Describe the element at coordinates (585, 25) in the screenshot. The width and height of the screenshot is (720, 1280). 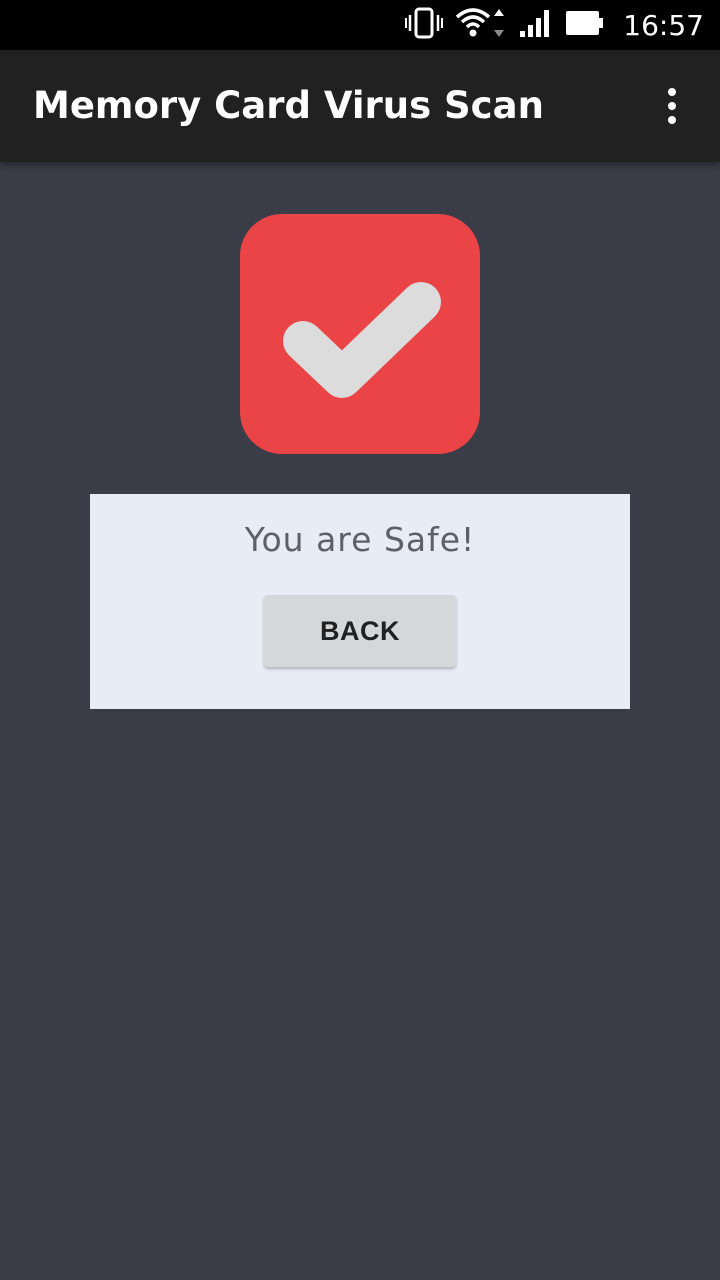
I see `battery-icon` at that location.